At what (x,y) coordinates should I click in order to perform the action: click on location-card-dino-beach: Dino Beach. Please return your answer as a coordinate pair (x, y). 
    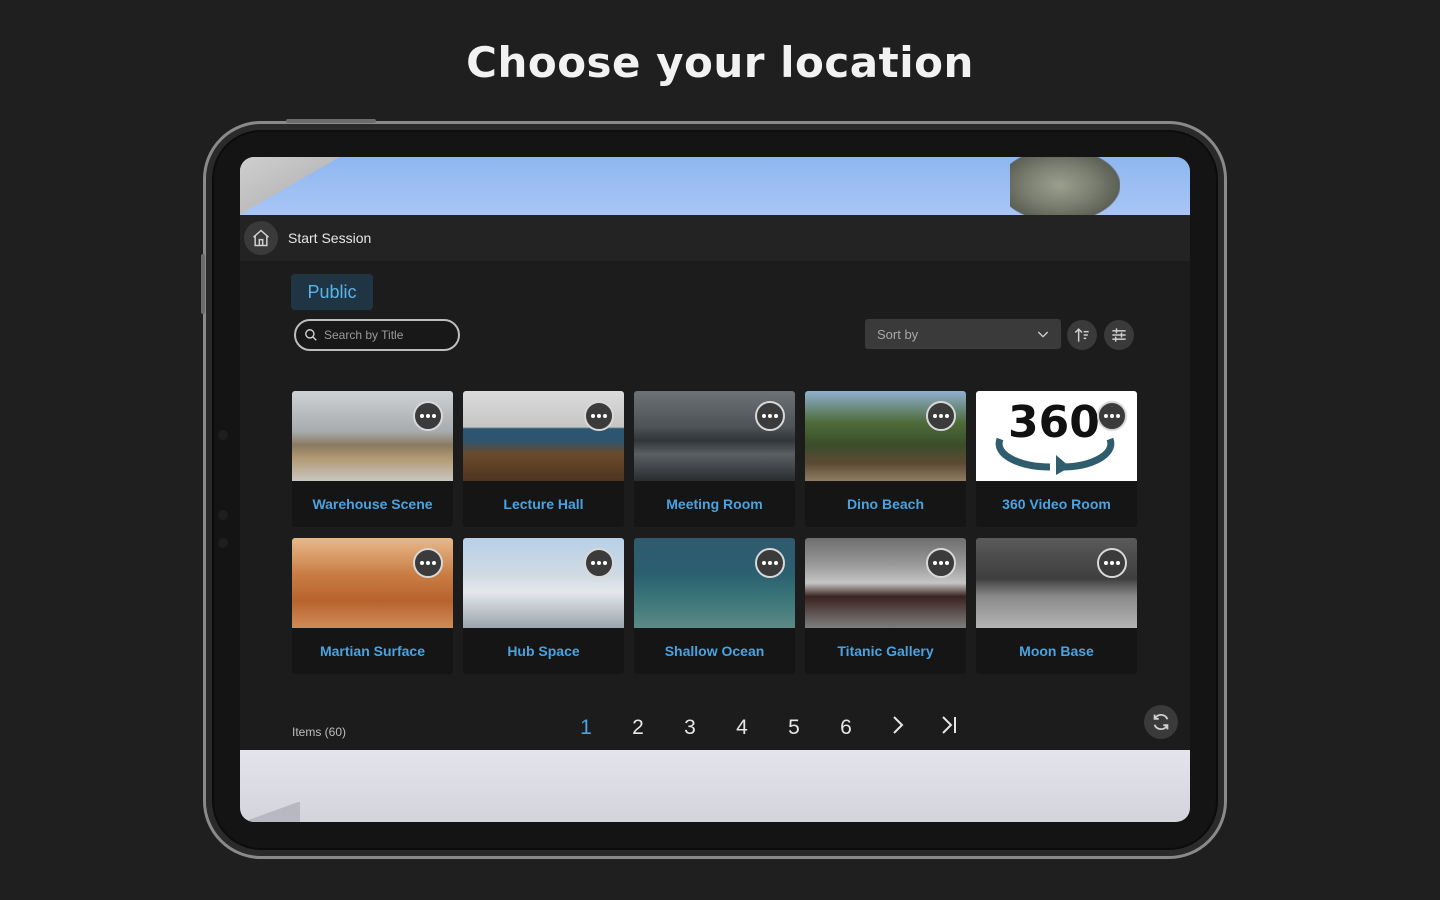
    Looking at the image, I should click on (885, 459).